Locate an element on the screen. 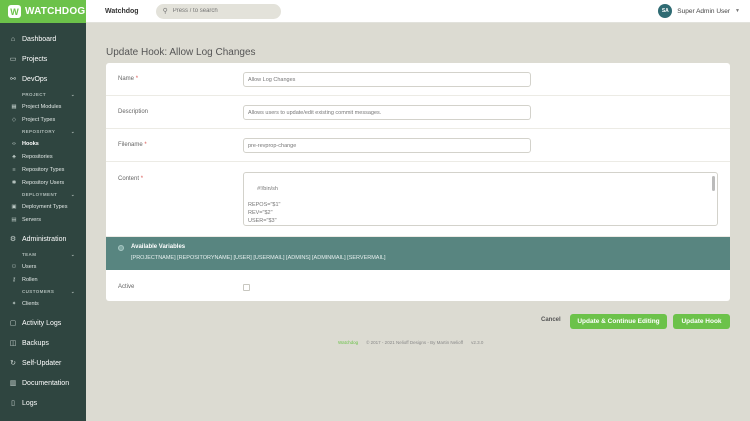  sidebar-item-deployment-types: ▣ Deployment Types is located at coordinates (43, 206).